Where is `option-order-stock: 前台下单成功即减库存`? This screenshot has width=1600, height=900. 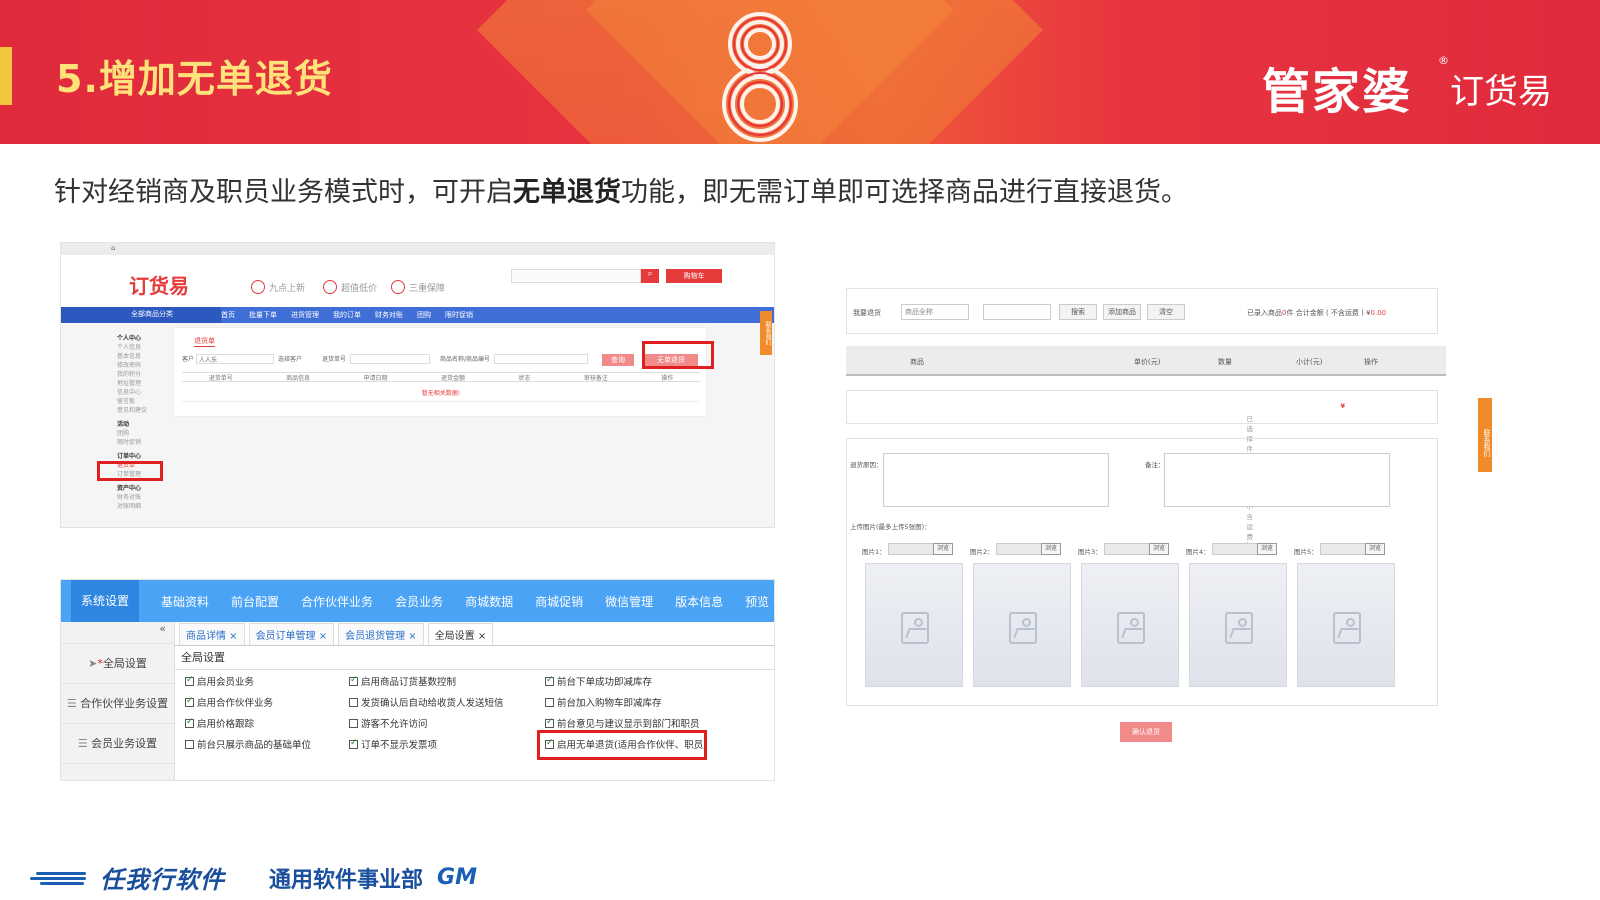
option-order-stock: 前台下单成功即减库存 is located at coordinates (598, 681).